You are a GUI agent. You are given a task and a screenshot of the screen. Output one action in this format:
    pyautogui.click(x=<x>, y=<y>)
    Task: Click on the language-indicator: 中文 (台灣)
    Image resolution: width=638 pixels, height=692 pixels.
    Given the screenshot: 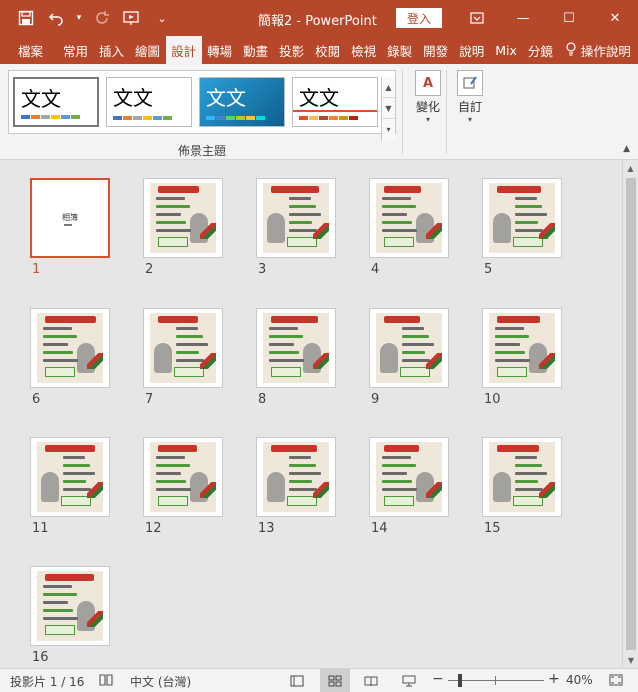 What is the action you would take?
    pyautogui.click(x=160, y=681)
    